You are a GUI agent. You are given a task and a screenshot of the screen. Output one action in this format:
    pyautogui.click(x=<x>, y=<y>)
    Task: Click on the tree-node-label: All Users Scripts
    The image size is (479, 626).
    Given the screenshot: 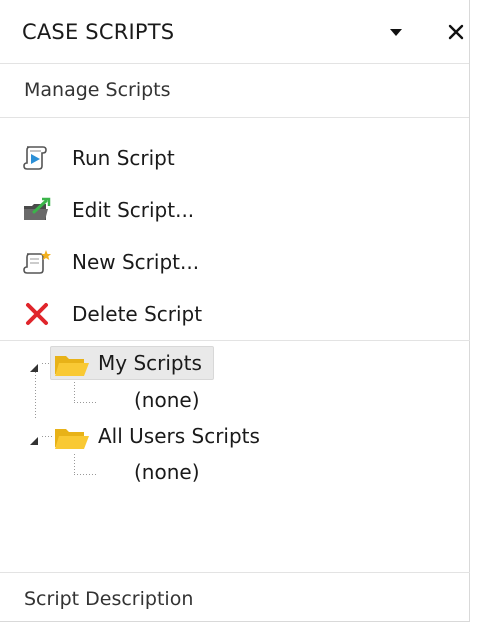 What is the action you would take?
    pyautogui.click(x=179, y=436)
    